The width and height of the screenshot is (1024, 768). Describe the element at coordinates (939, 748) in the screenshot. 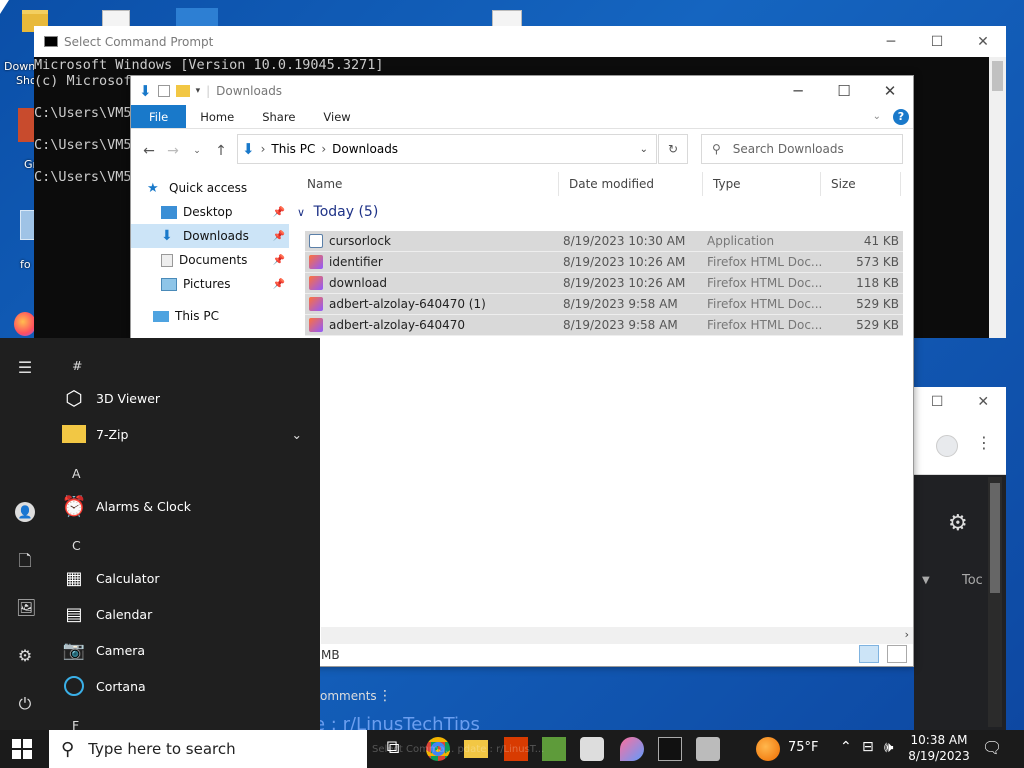

I see `system-clock: 10:38 AM 8/19/2023` at that location.